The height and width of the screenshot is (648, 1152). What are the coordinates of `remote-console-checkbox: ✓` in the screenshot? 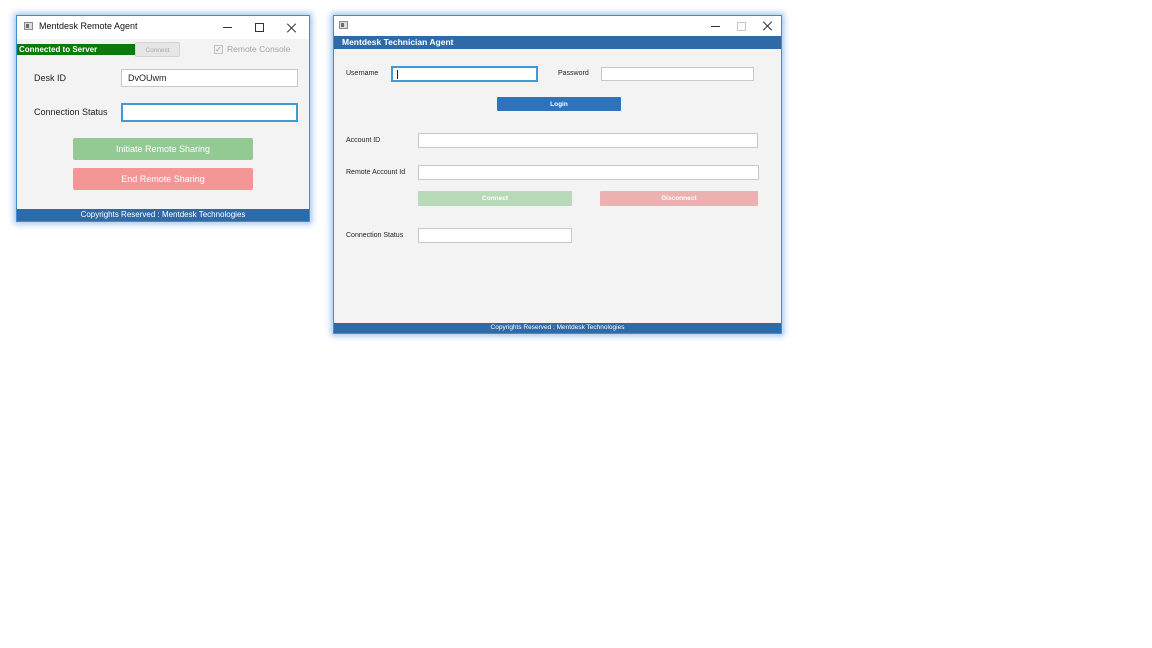 It's located at (218, 49).